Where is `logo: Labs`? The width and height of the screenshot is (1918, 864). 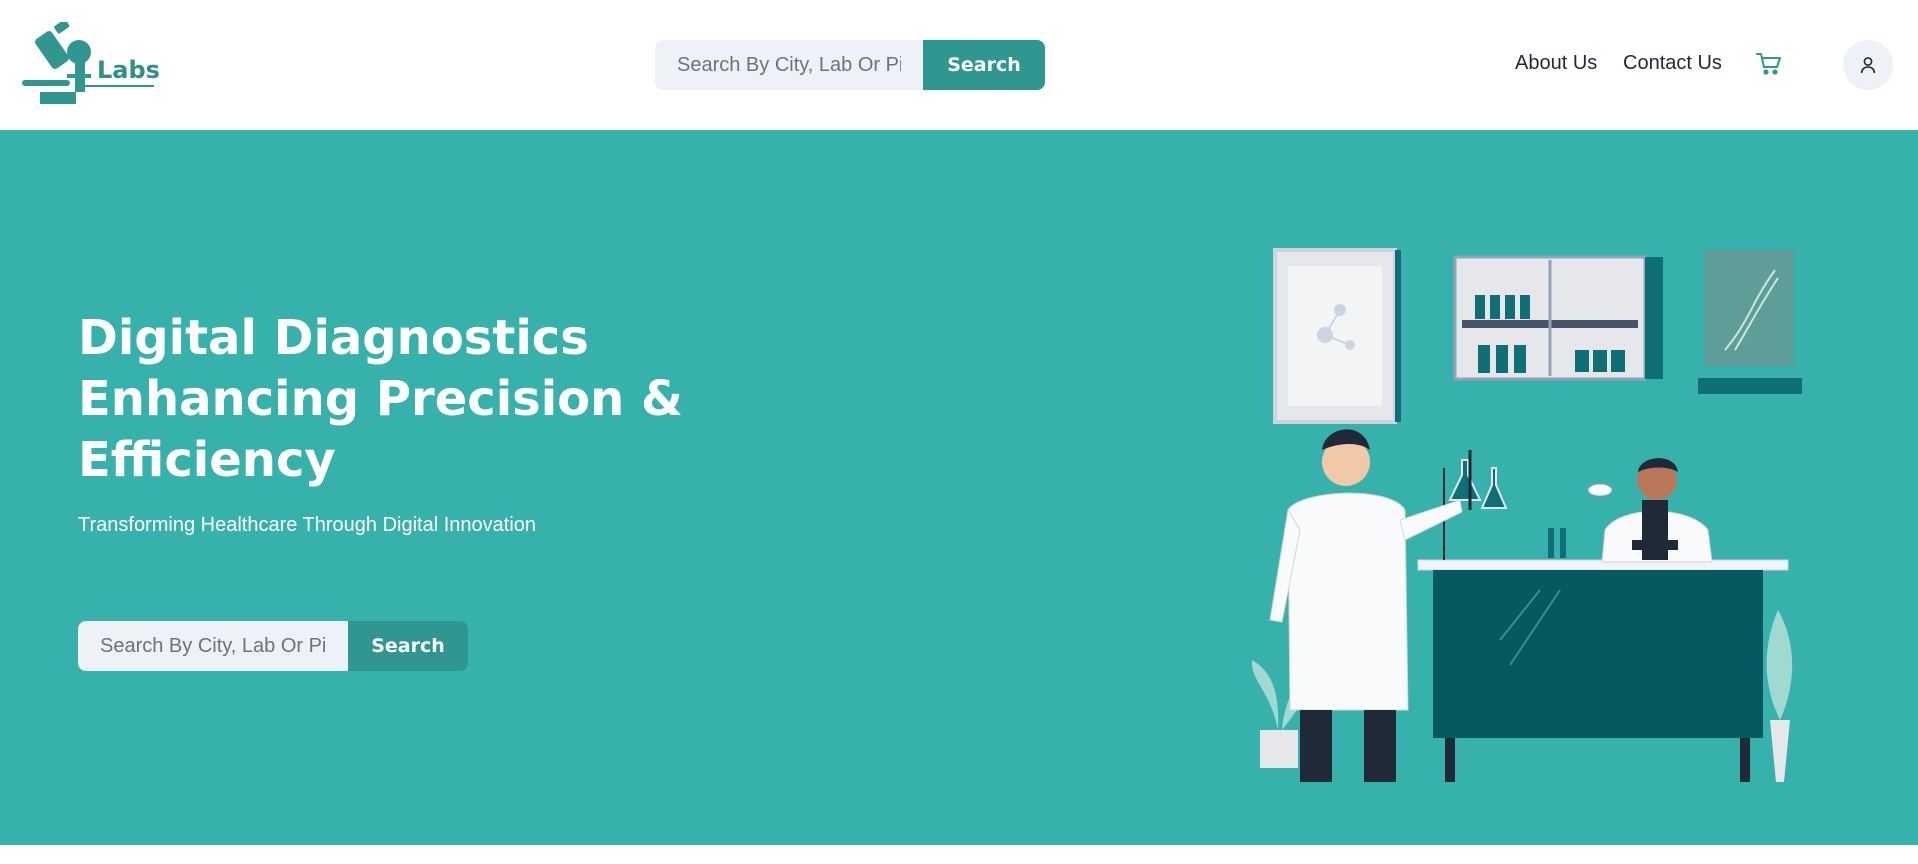 logo: Labs is located at coordinates (92, 62).